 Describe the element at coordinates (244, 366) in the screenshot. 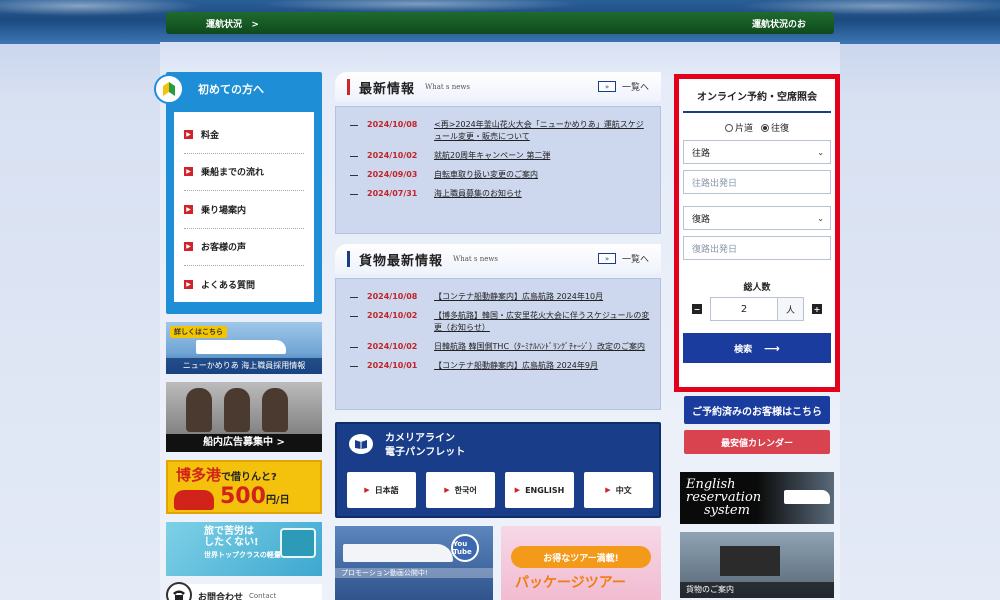

I see `recruit-text: ニューかめりあ 海上職員採用情報` at that location.